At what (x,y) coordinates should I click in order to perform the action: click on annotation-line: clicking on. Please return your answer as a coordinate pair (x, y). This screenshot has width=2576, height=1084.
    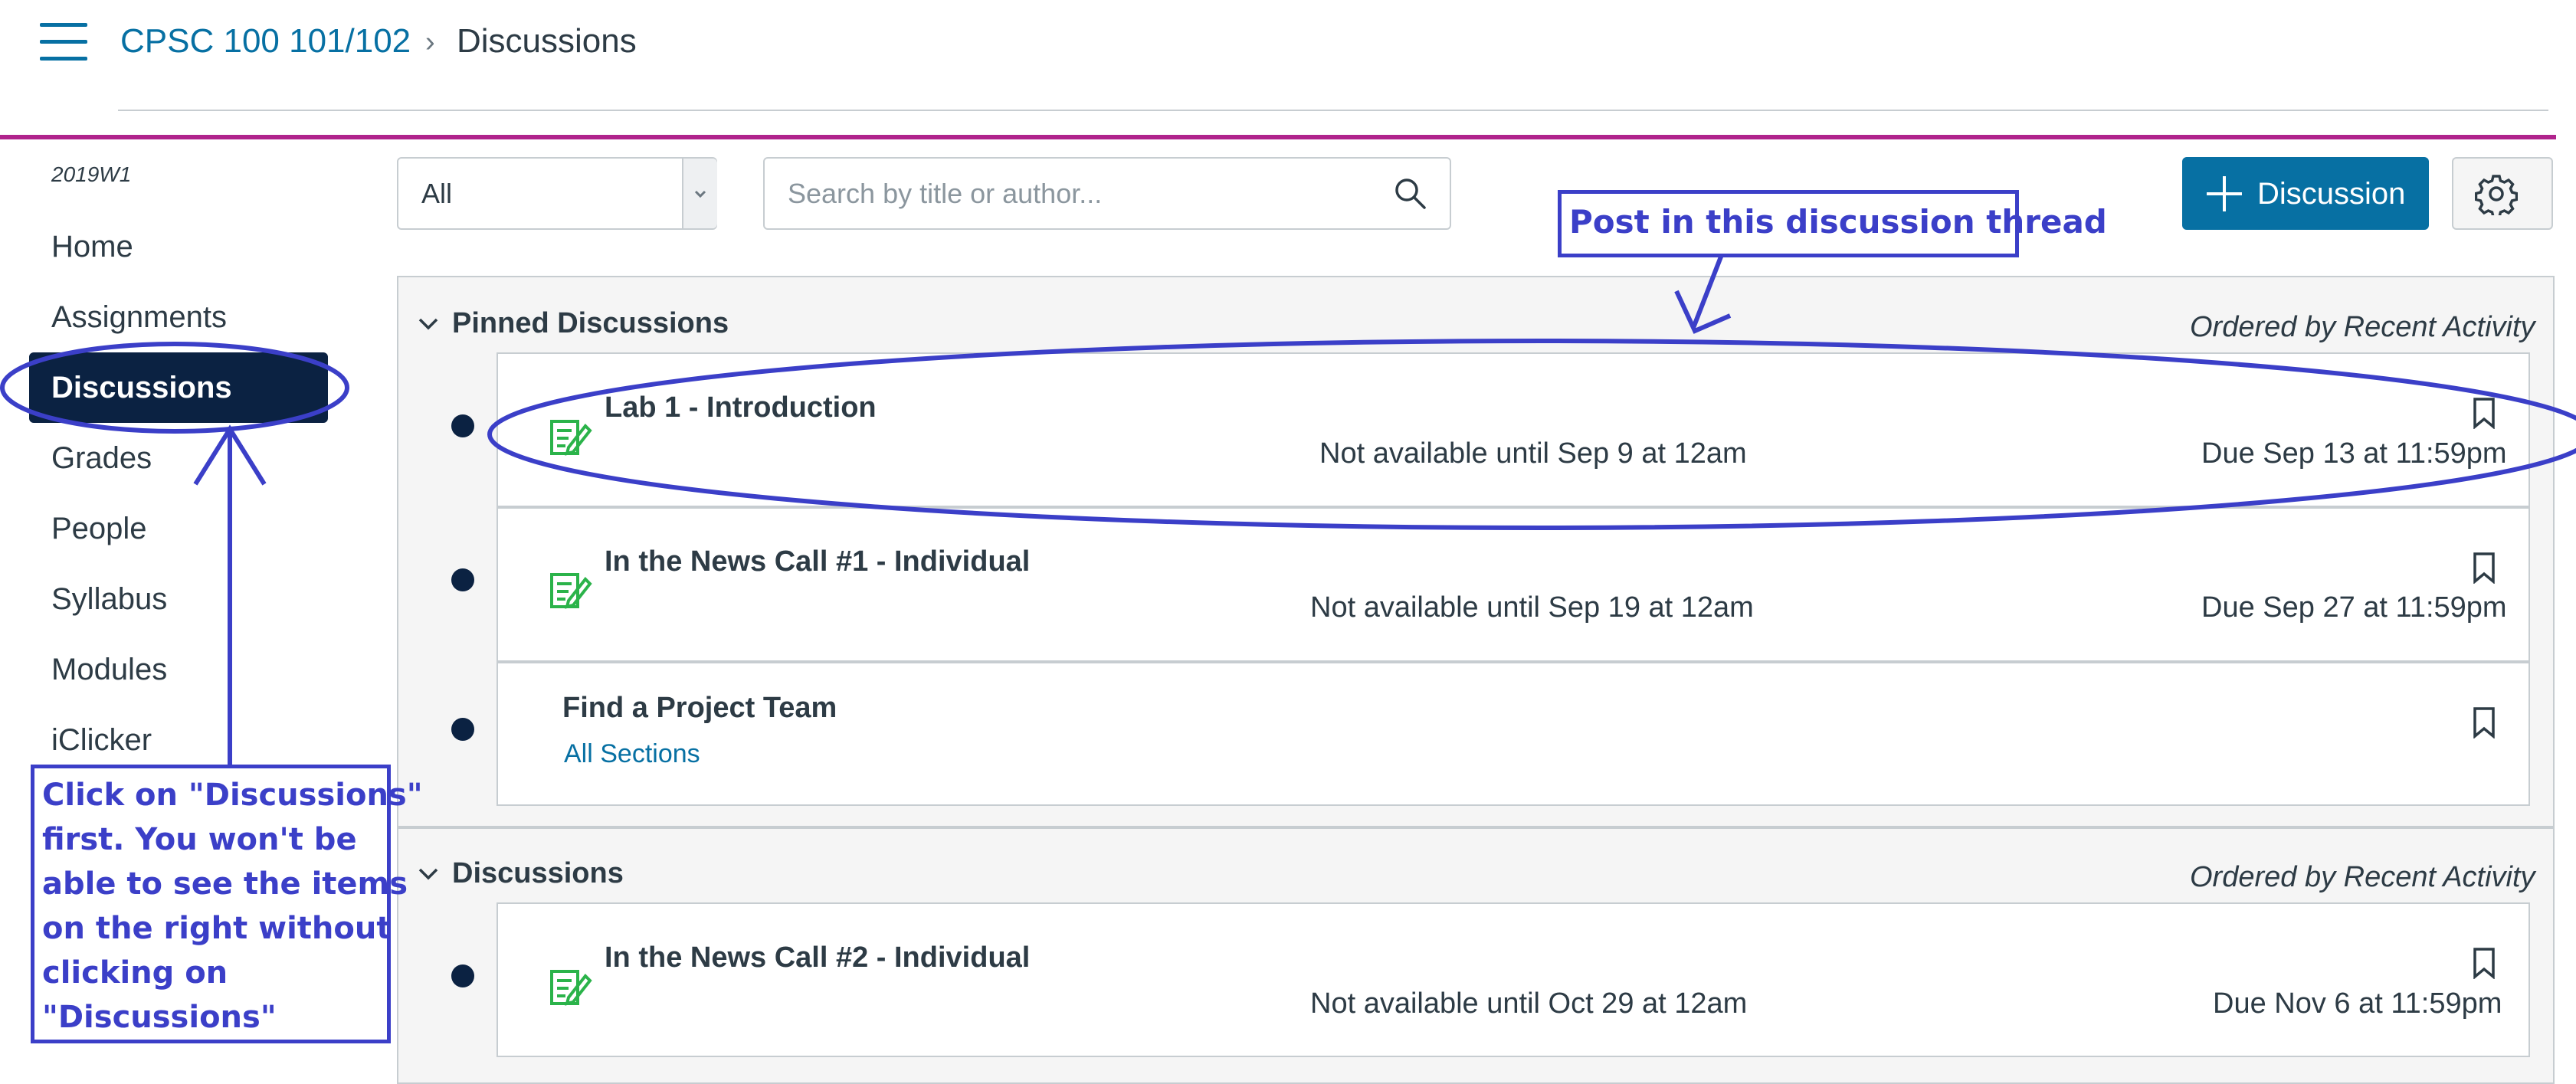
    Looking at the image, I should click on (135, 973).